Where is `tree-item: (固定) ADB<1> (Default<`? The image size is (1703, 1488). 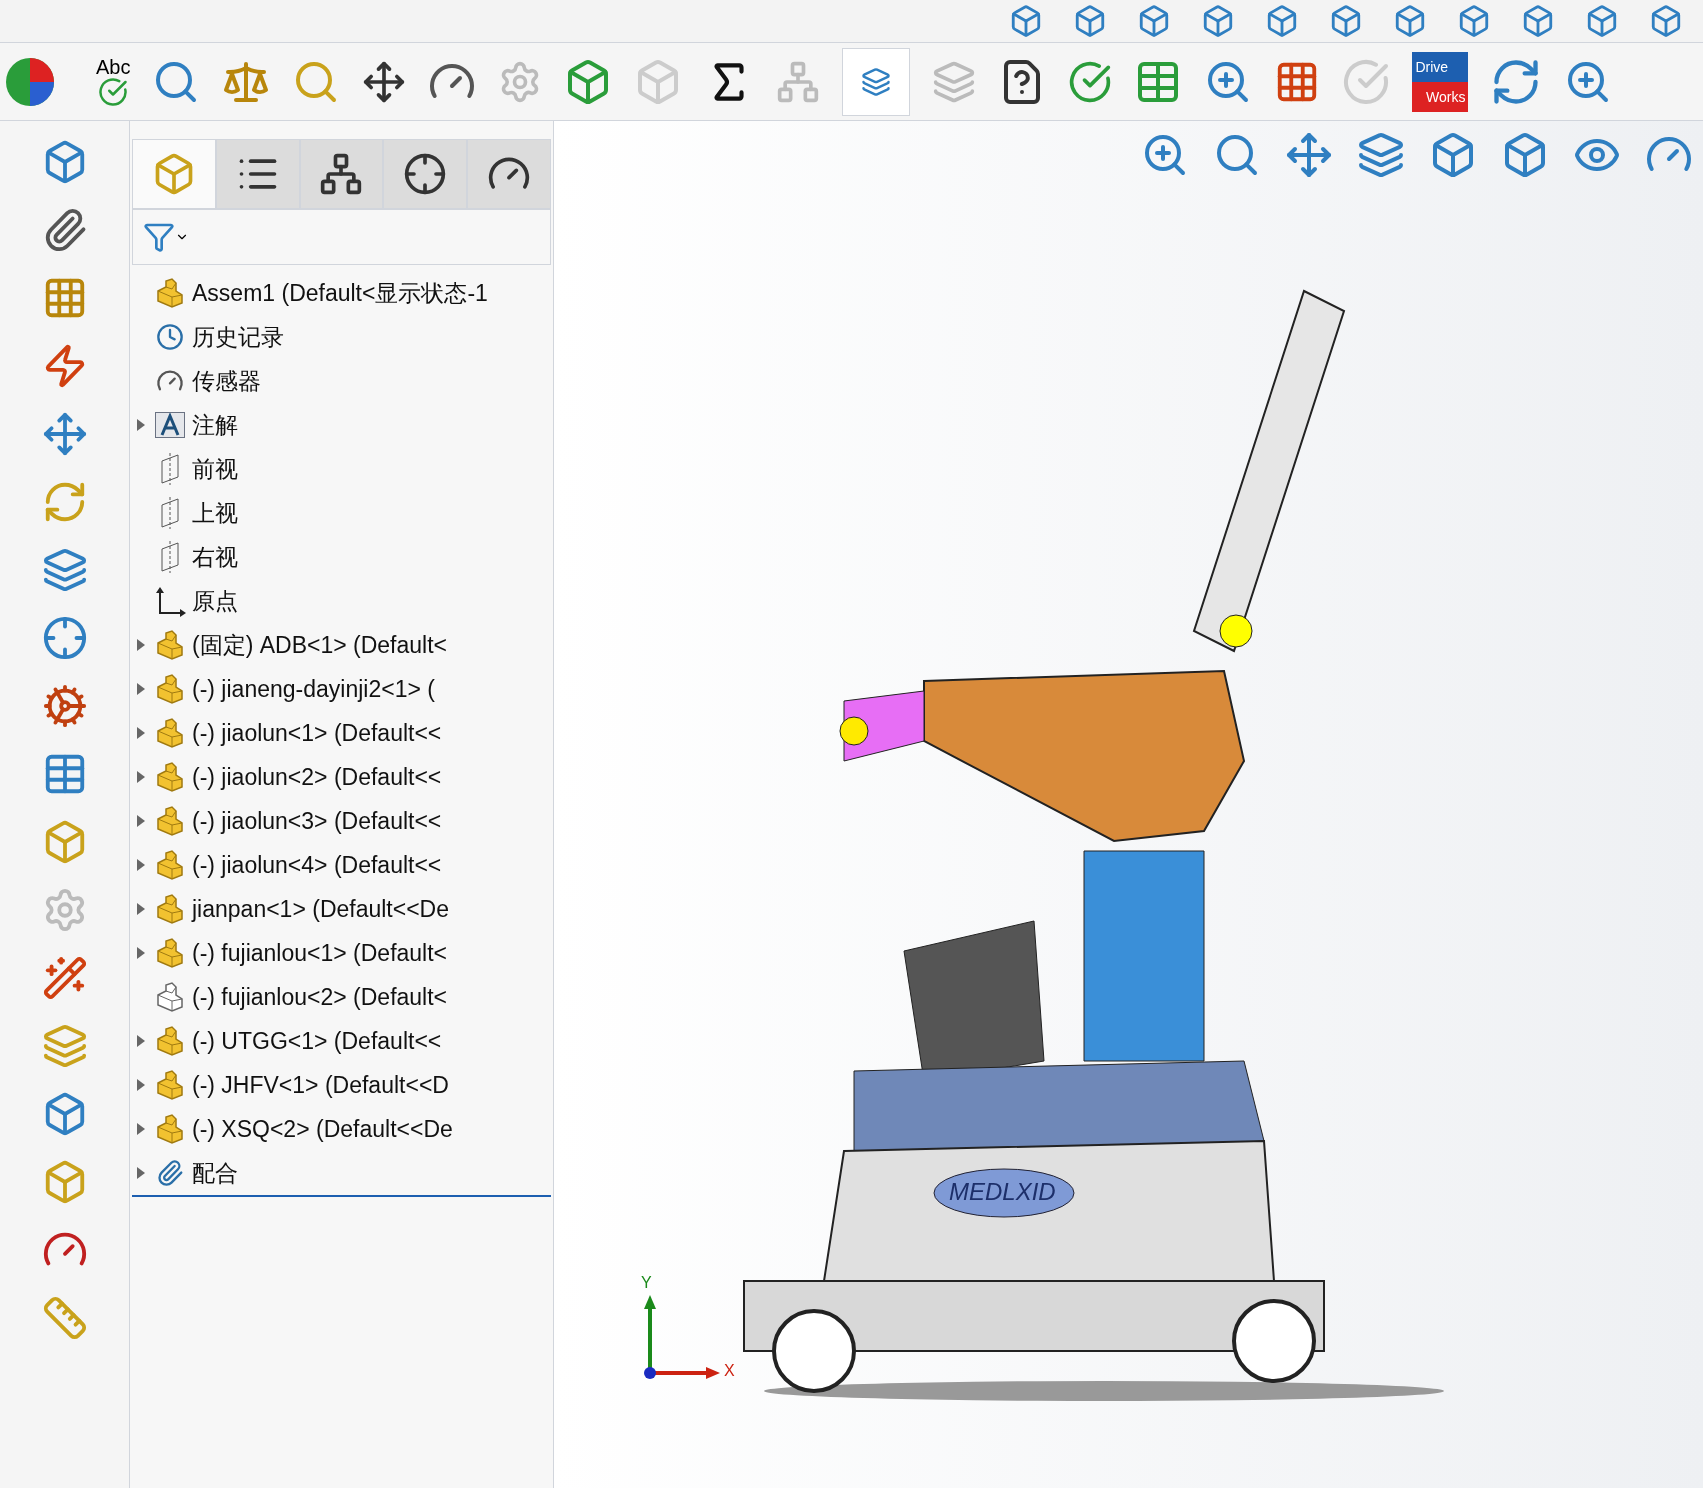 tree-item: (固定) ADB<1> (Default< is located at coordinates (319, 645).